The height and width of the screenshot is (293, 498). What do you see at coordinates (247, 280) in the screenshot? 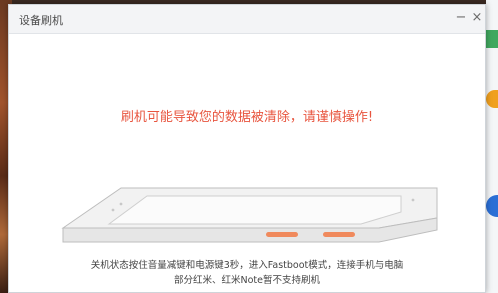
I see `instruction-line-2: 部分红米、红米Note暂不支持刷机` at bounding box center [247, 280].